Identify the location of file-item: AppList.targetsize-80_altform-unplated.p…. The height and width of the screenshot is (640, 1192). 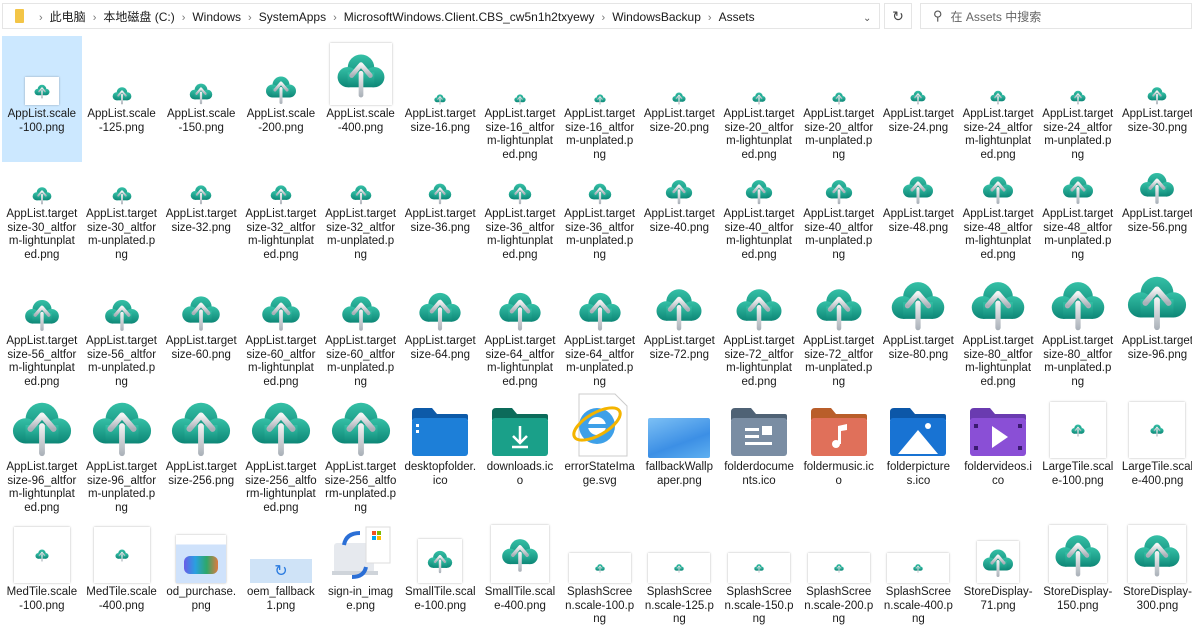
(1078, 325).